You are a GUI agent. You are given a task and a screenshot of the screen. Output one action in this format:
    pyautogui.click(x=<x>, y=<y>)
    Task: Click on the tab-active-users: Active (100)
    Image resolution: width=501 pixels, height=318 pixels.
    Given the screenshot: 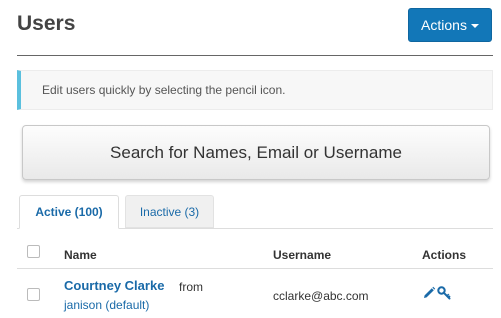 What is the action you would take?
    pyautogui.click(x=69, y=212)
    